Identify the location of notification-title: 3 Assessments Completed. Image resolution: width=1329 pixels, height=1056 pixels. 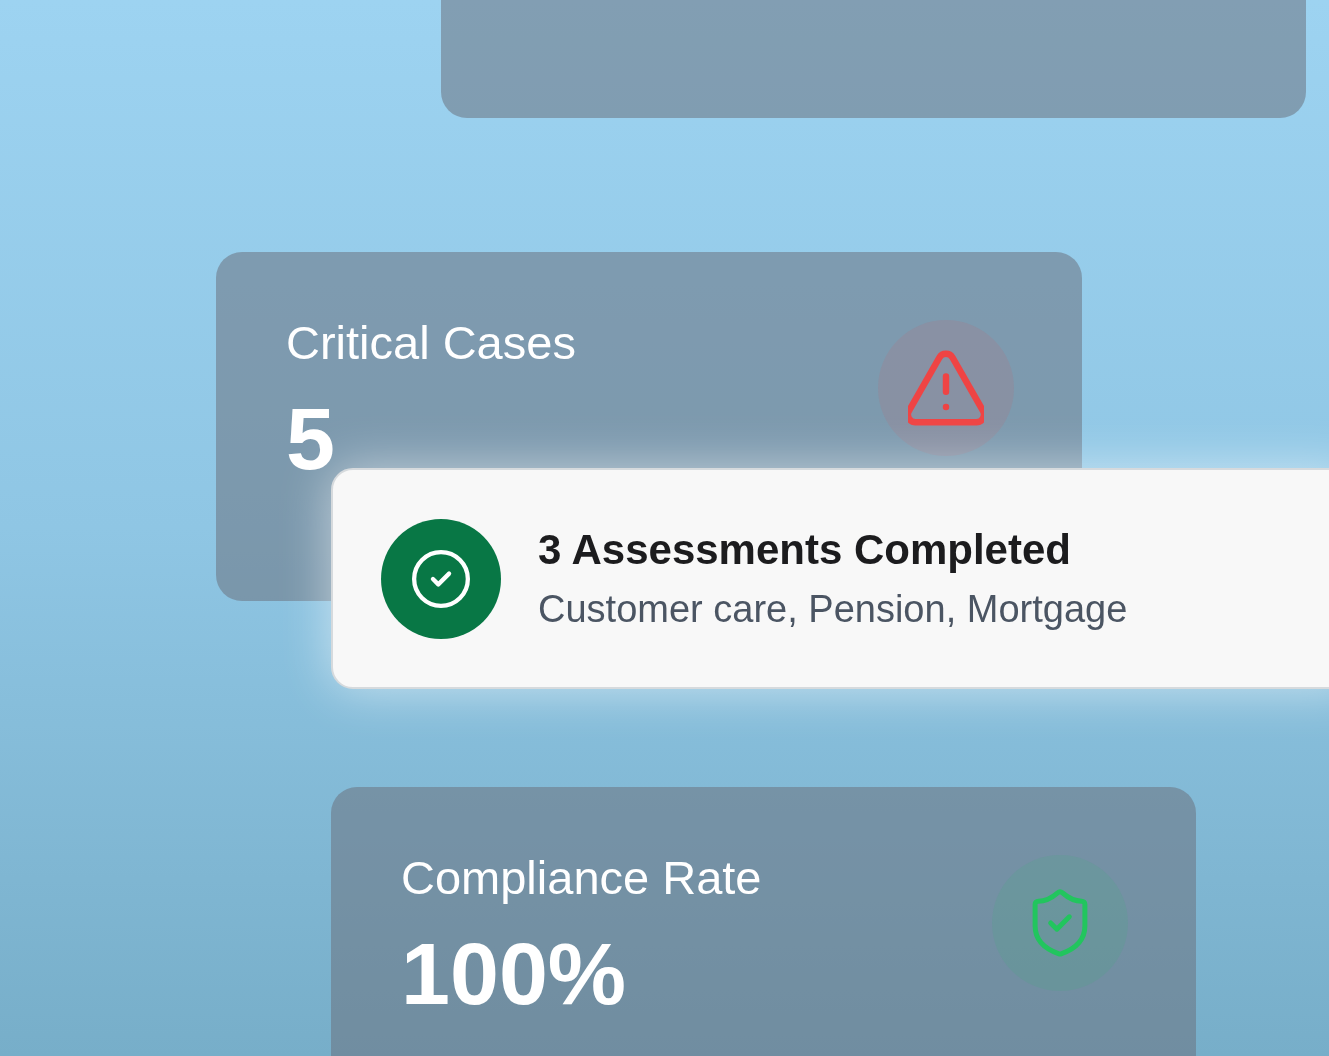
(805, 549).